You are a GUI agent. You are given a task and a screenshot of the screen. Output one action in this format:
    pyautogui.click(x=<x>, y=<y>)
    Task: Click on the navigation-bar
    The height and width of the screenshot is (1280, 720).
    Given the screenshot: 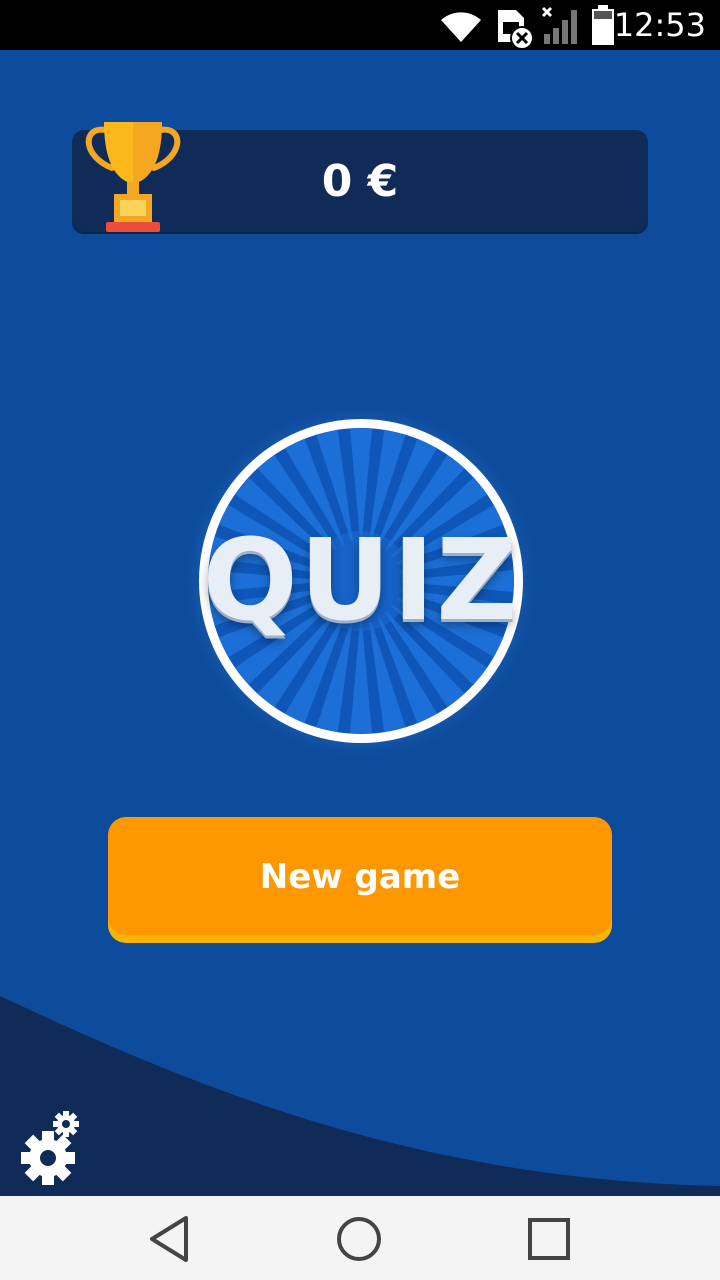 What is the action you would take?
    pyautogui.click(x=360, y=1238)
    